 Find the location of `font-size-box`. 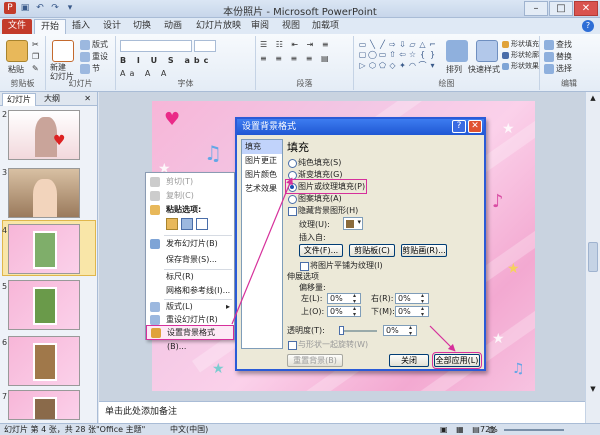

font-size-box is located at coordinates (205, 46).